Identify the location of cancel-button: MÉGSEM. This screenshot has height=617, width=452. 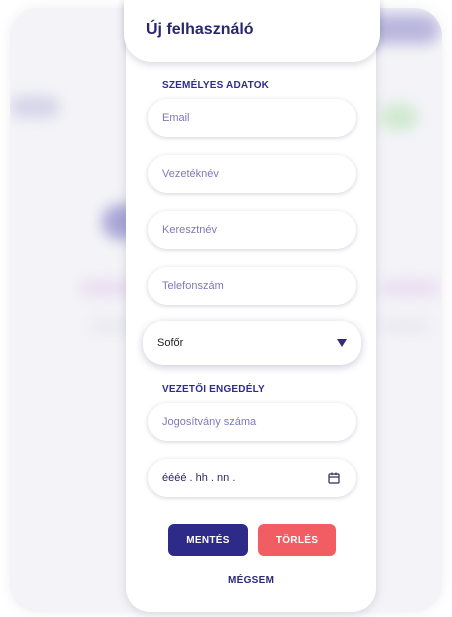
(251, 580).